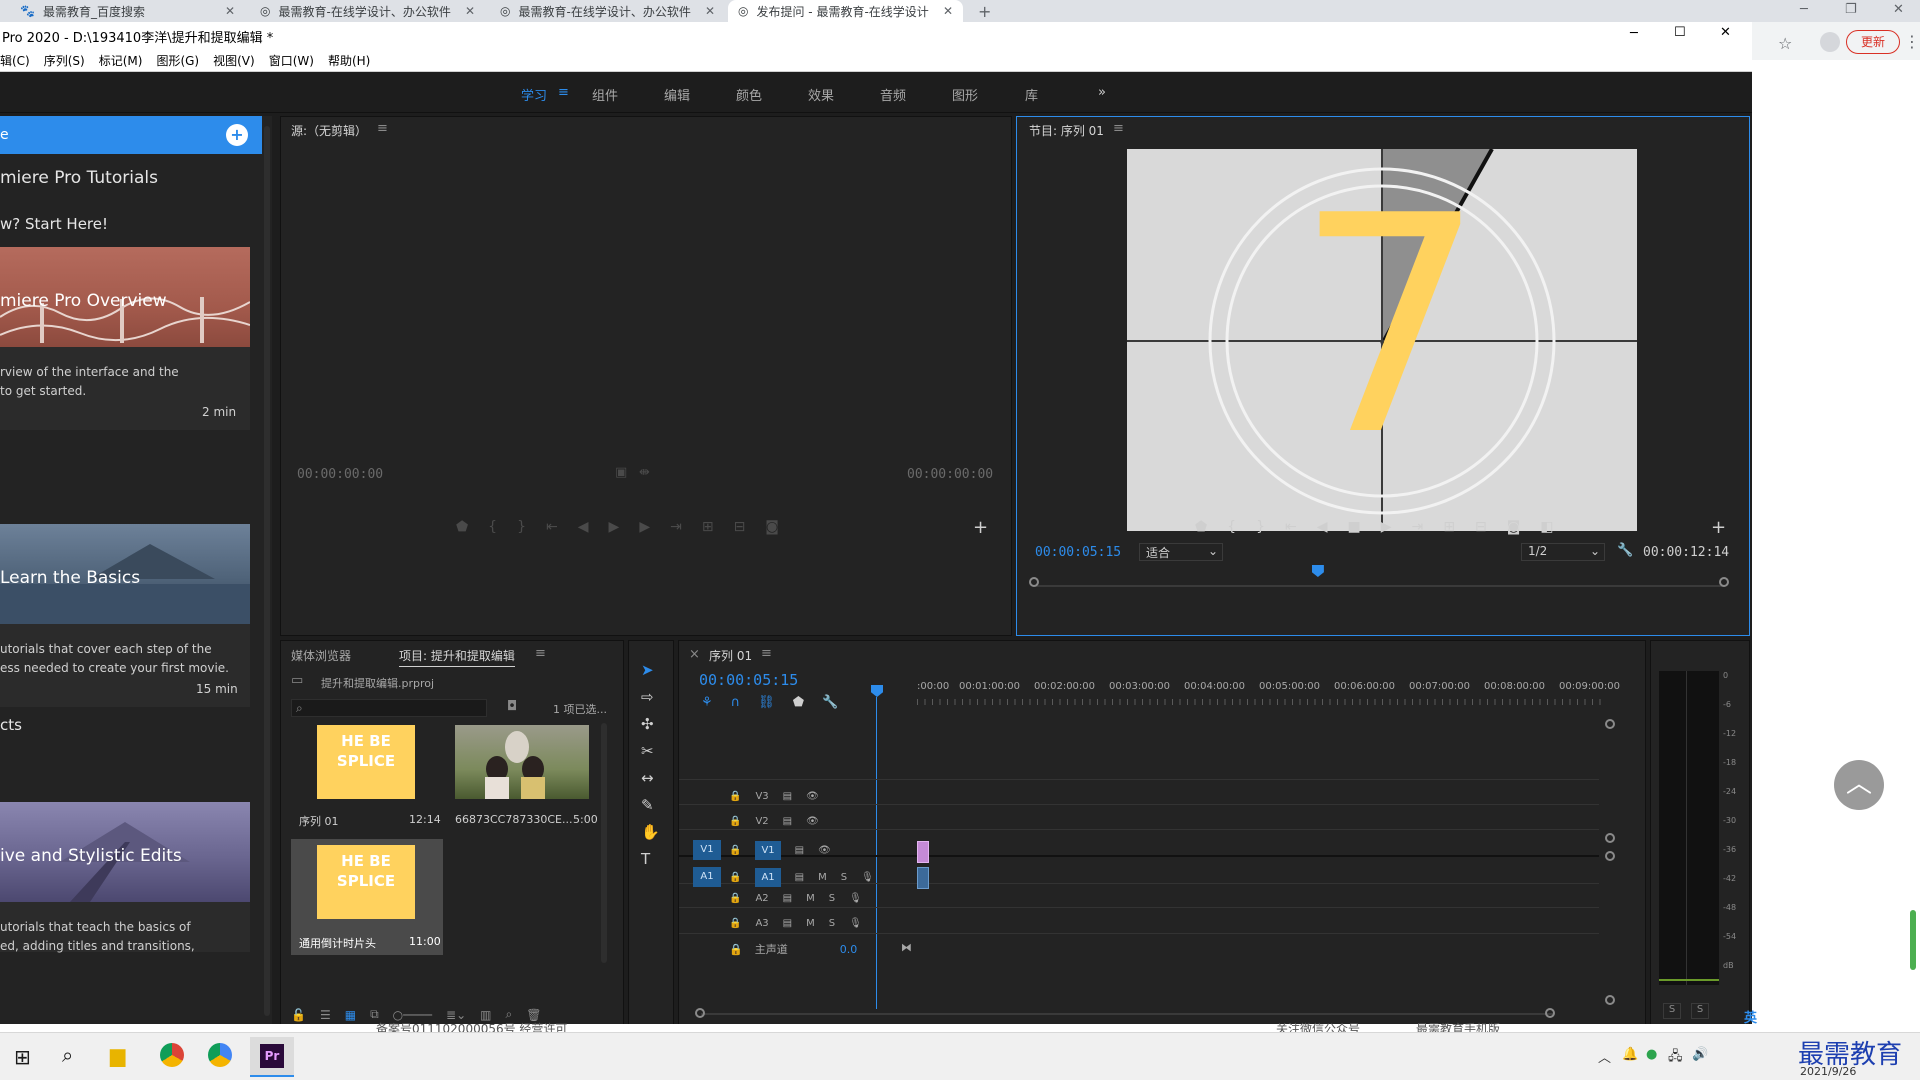  Describe the element at coordinates (1380, 586) in the screenshot. I see `scrub-bar` at that location.